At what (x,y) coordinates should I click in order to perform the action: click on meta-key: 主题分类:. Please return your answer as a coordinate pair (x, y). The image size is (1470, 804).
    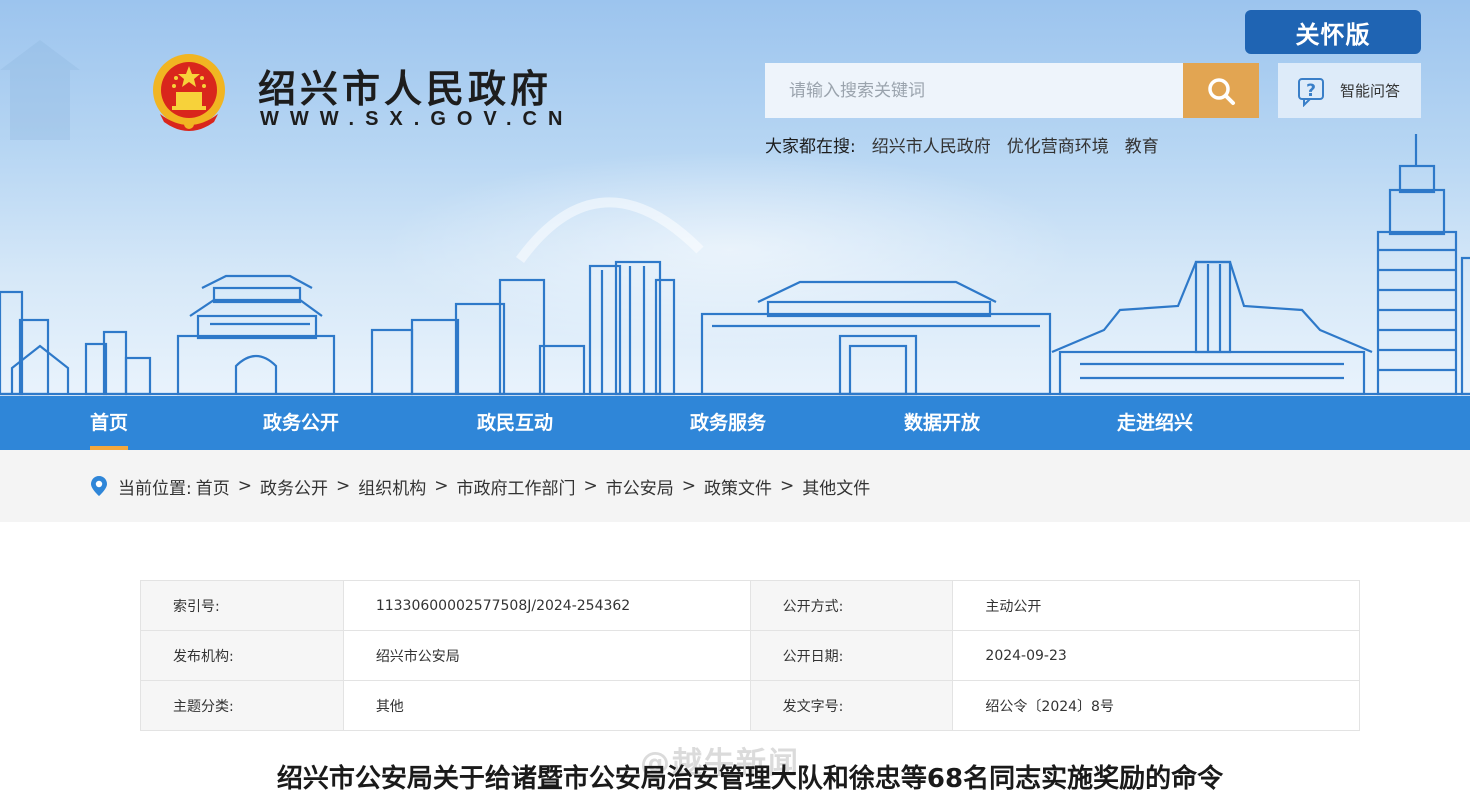
    Looking at the image, I should click on (242, 705).